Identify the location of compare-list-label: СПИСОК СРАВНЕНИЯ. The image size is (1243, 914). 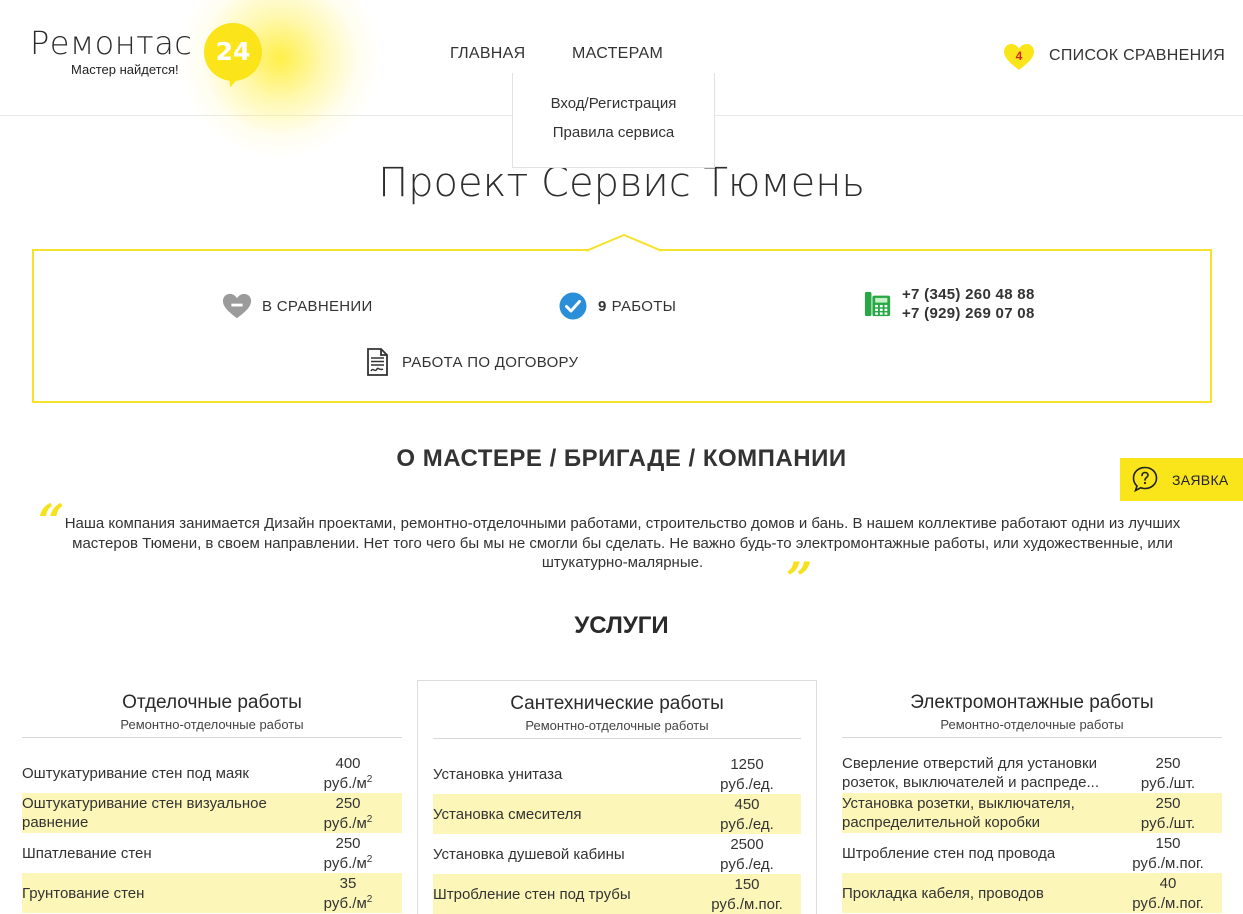
(1137, 55).